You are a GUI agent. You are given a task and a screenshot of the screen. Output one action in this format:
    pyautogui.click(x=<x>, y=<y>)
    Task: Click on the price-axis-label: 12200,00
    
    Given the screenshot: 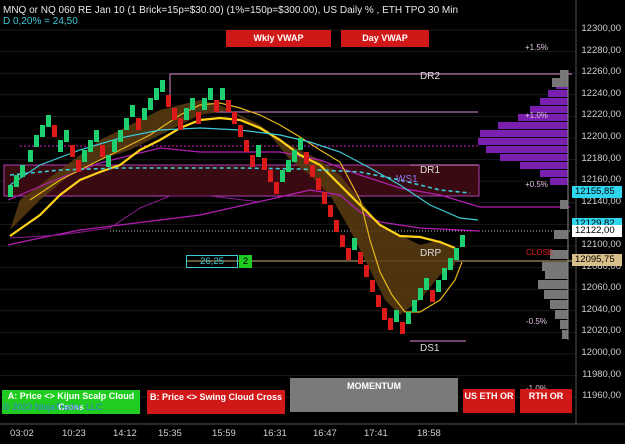 What is the action you would take?
    pyautogui.click(x=601, y=136)
    